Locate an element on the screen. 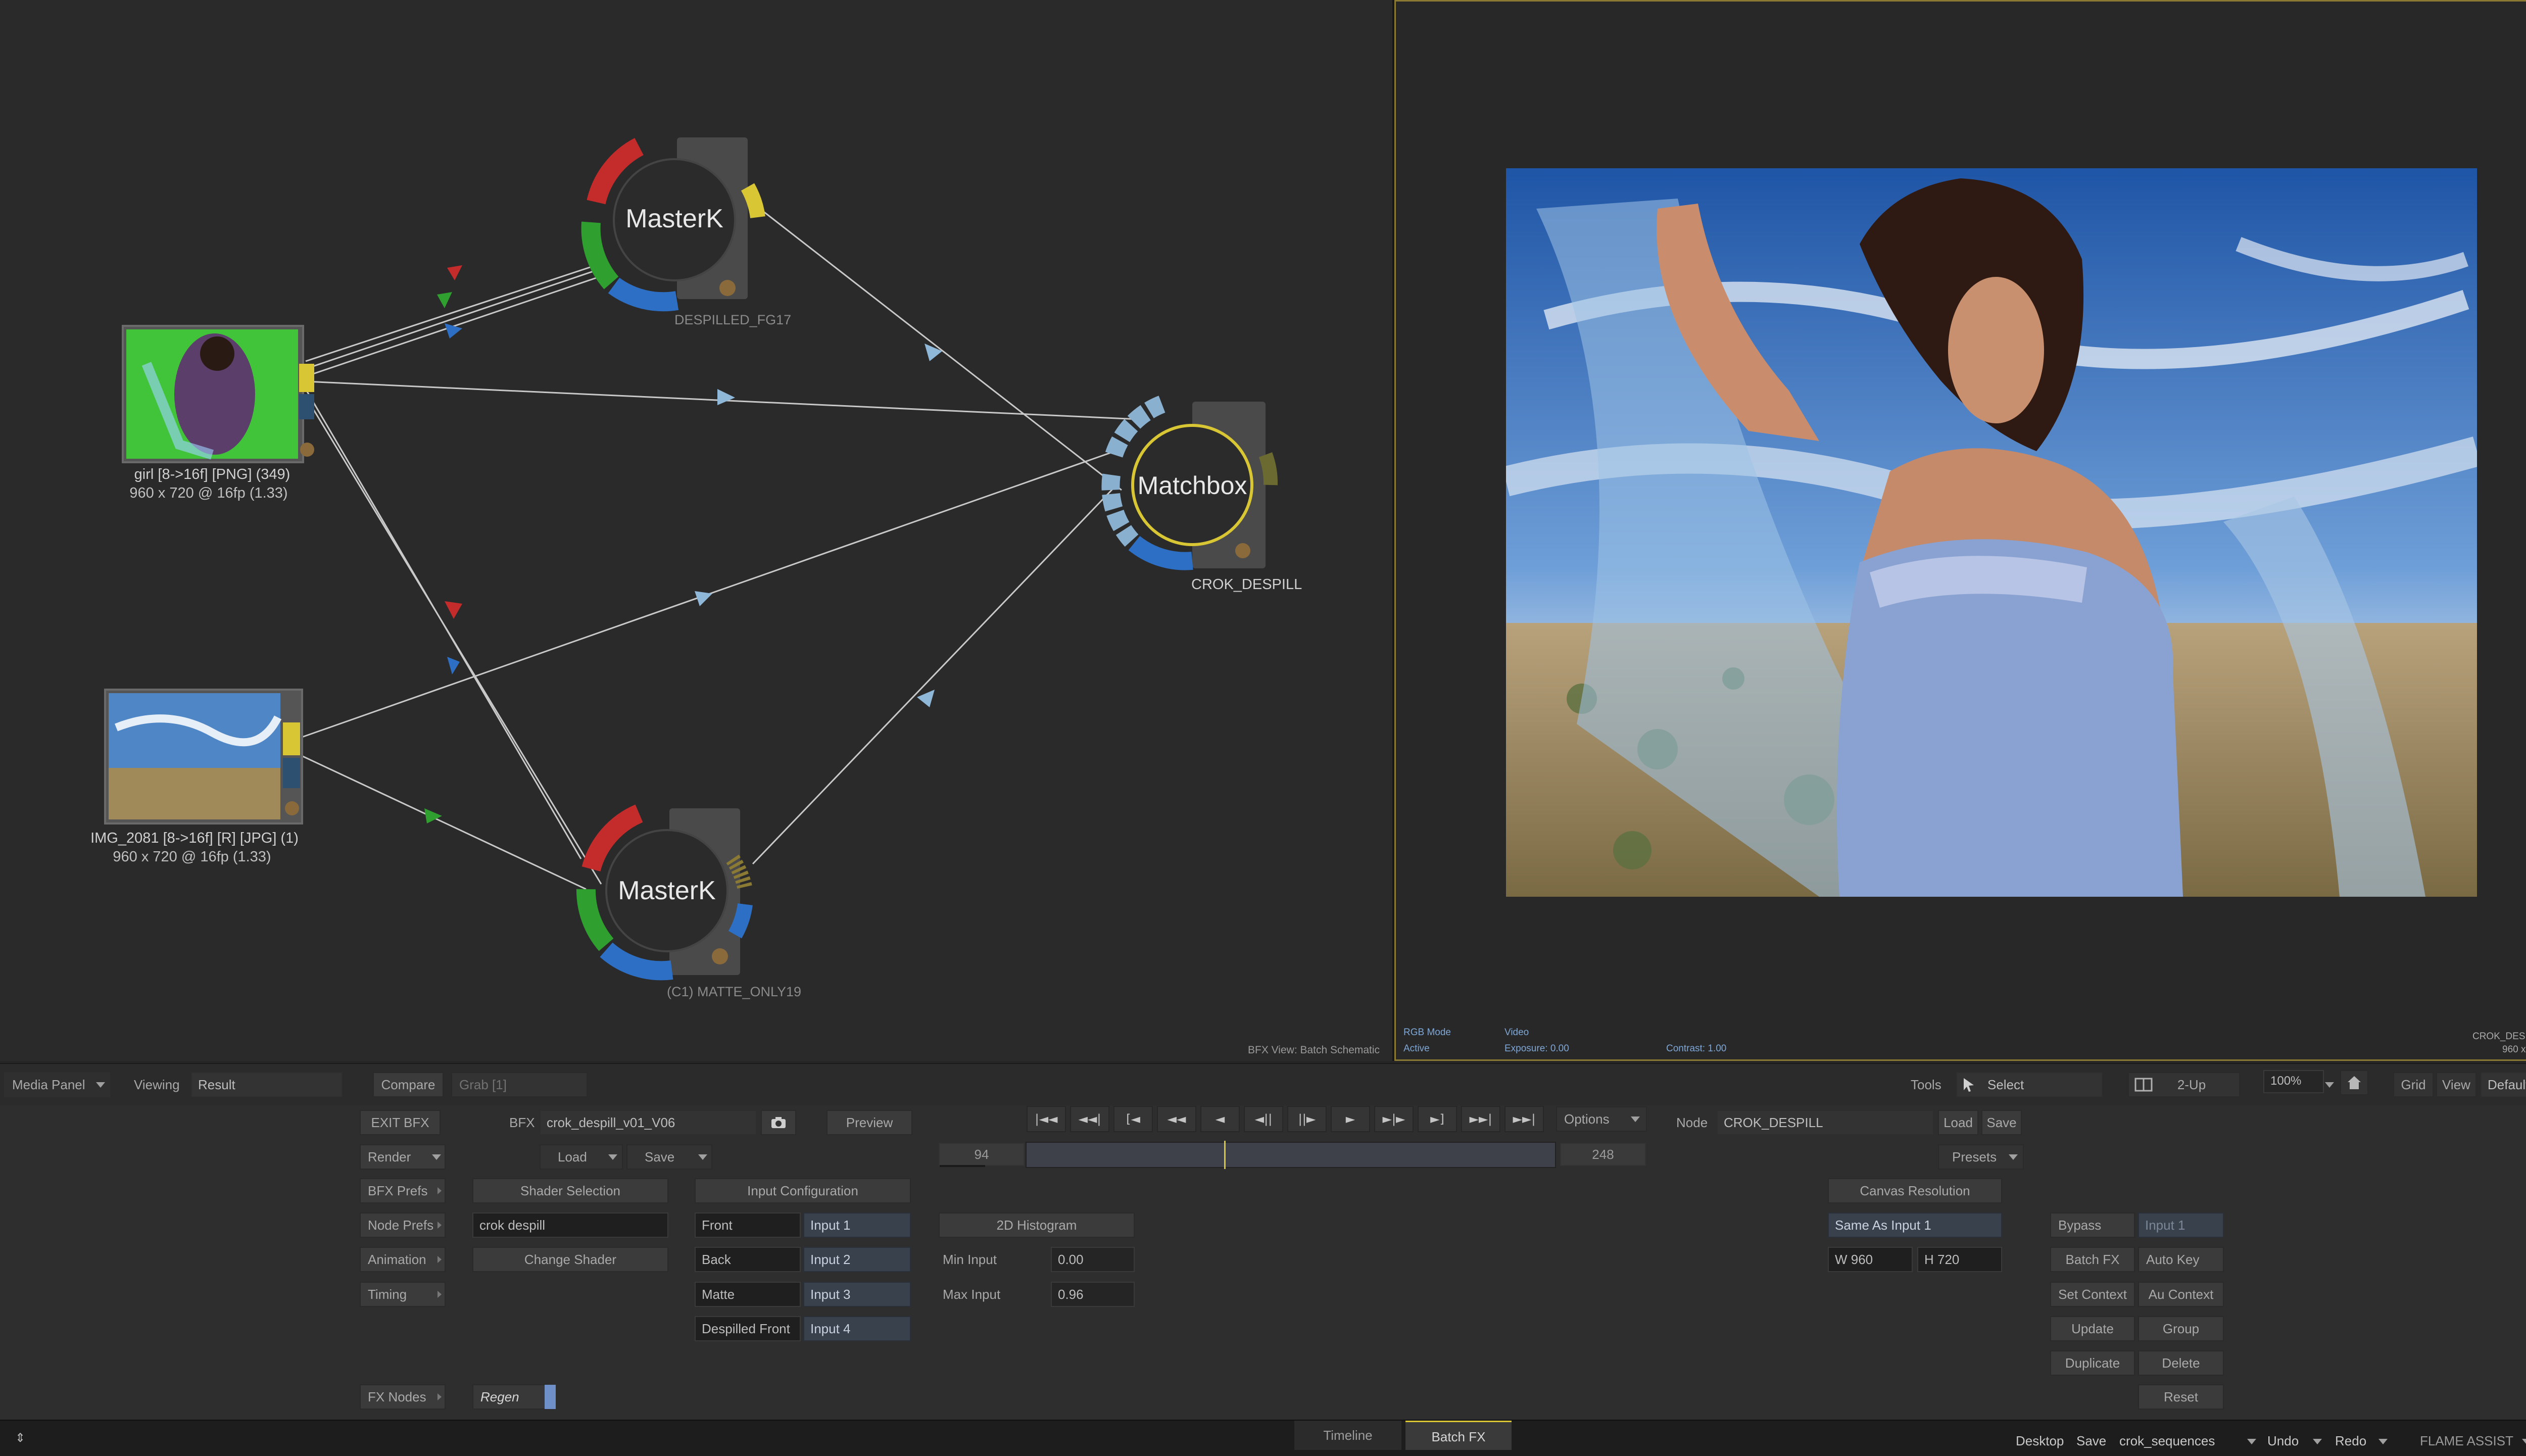 The height and width of the screenshot is (1456, 2526). node-name-field: CROK_DESPILL is located at coordinates (1825, 1122).